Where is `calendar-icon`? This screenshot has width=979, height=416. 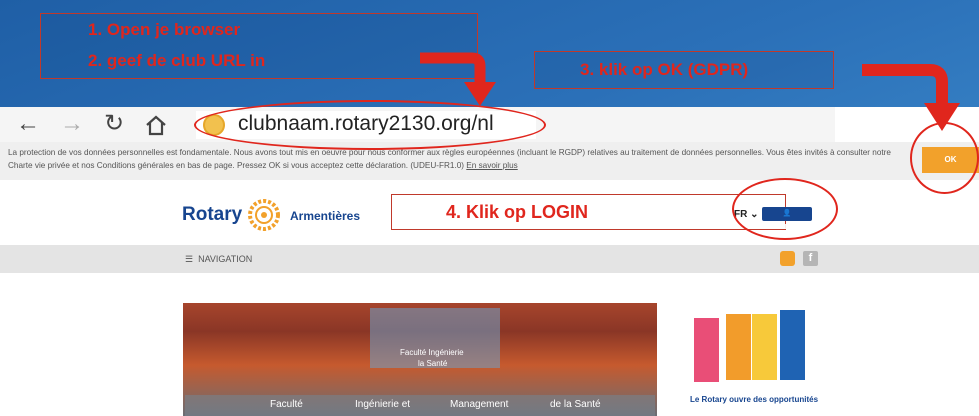
calendar-icon is located at coordinates (787, 258).